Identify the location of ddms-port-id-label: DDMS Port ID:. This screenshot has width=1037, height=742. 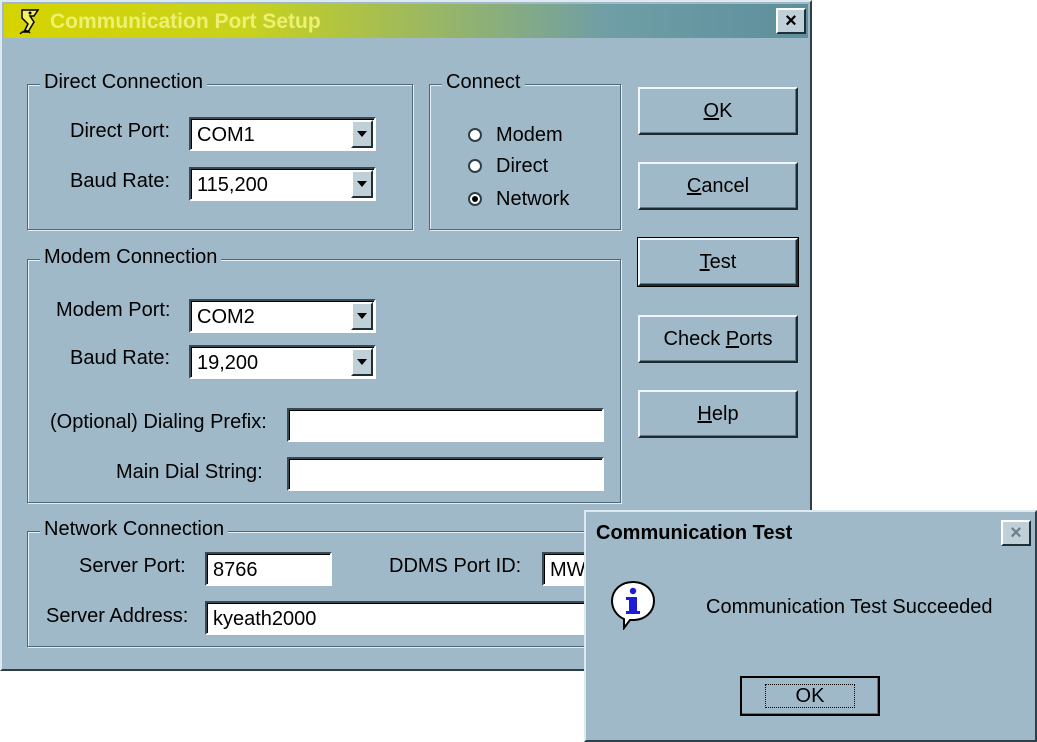
(455, 566).